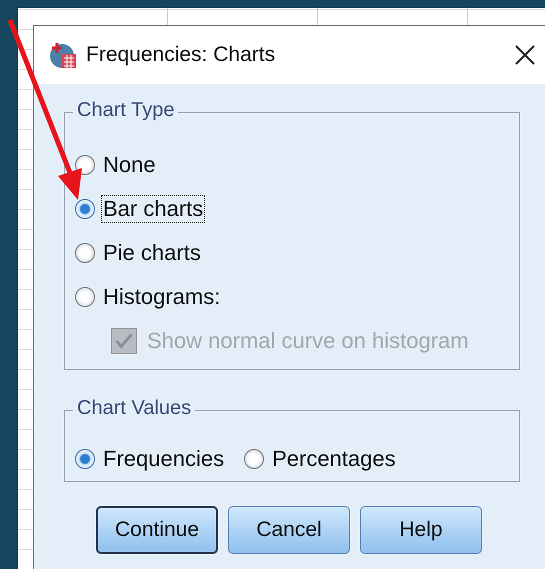 This screenshot has height=569, width=545. What do you see at coordinates (421, 530) in the screenshot?
I see `dialog-button: Help` at bounding box center [421, 530].